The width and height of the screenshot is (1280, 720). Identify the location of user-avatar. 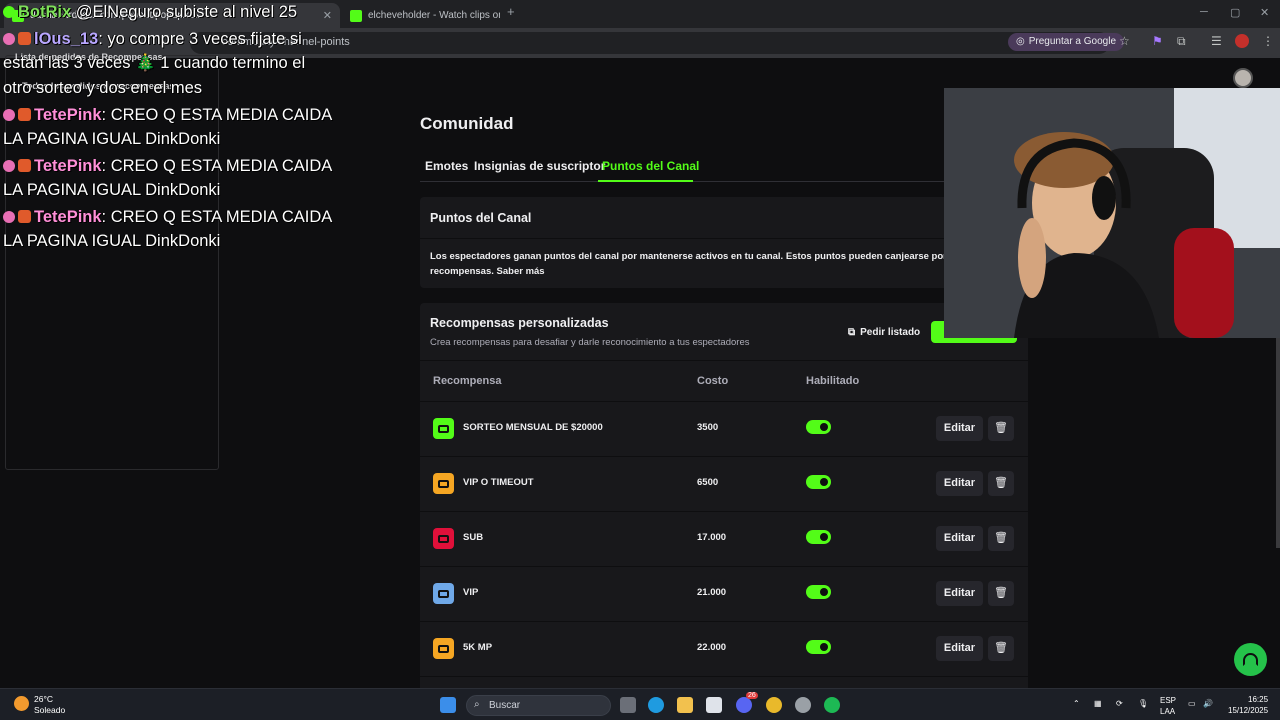
(1243, 78).